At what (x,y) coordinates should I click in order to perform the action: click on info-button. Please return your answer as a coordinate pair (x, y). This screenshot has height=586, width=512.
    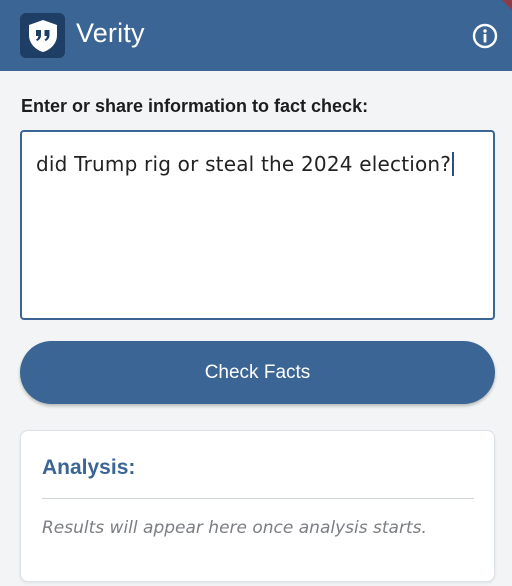
    Looking at the image, I should click on (485, 36).